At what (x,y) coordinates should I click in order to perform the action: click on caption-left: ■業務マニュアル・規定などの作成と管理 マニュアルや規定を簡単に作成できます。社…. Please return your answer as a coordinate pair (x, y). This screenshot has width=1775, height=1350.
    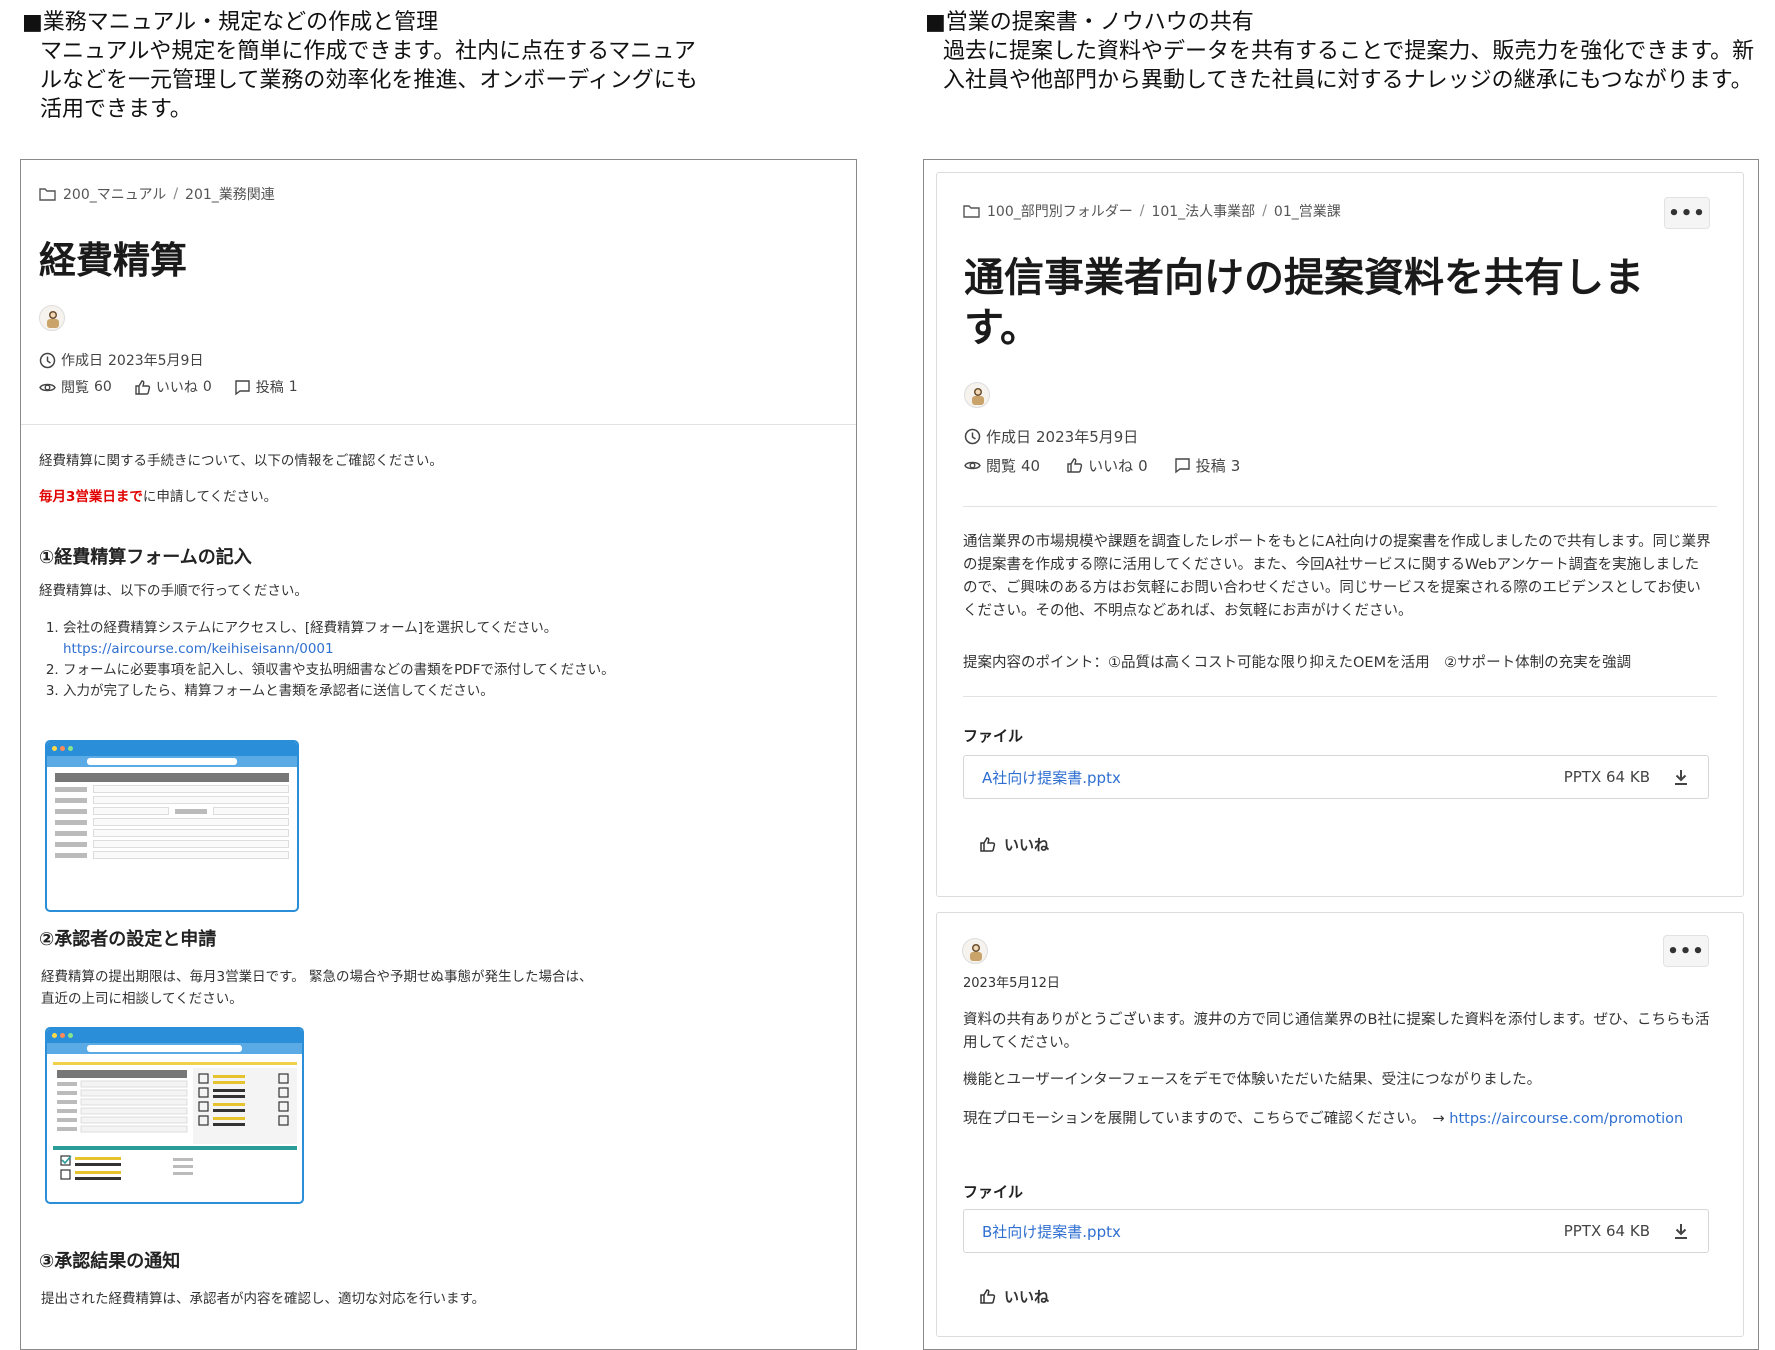
    Looking at the image, I should click on (367, 66).